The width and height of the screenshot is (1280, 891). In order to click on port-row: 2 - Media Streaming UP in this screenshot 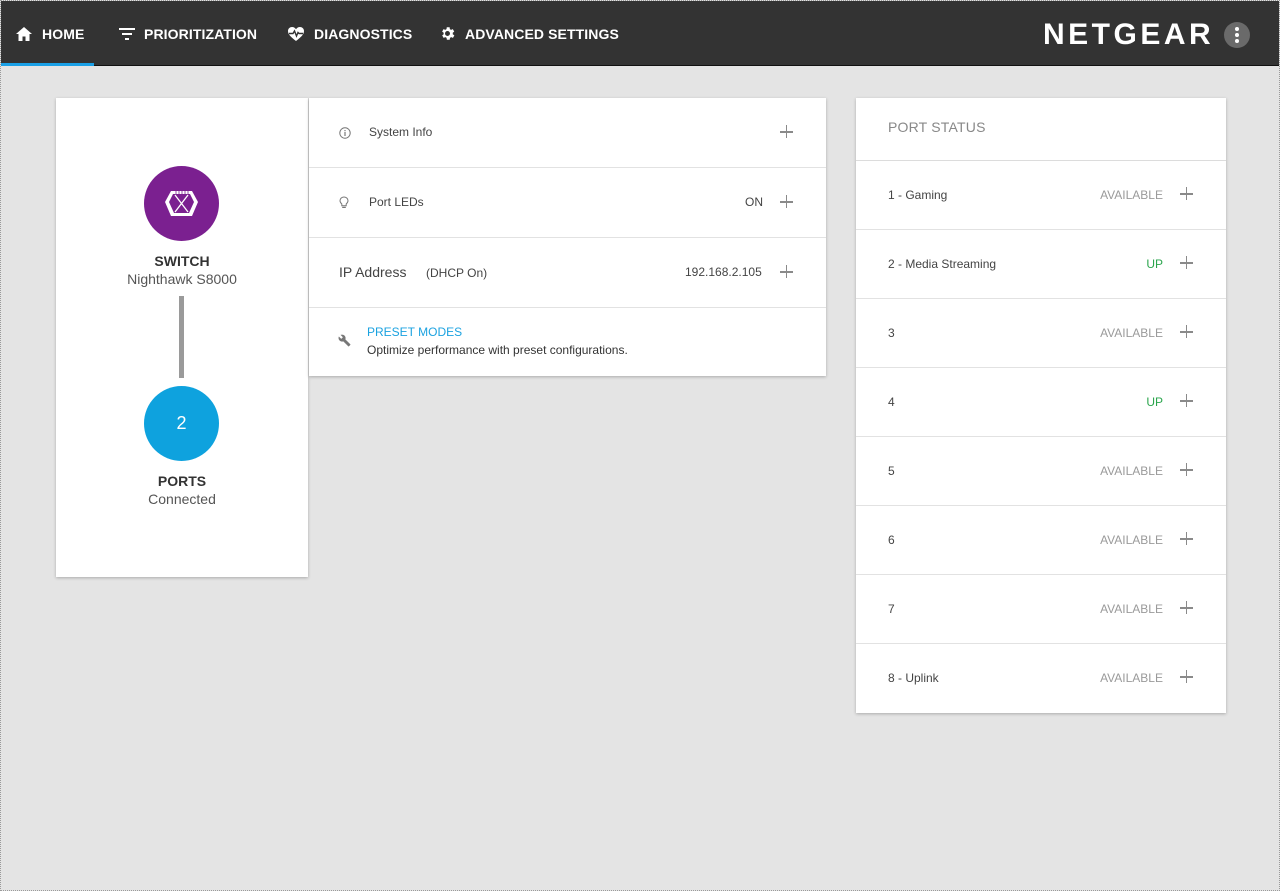, I will do `click(1041, 264)`.